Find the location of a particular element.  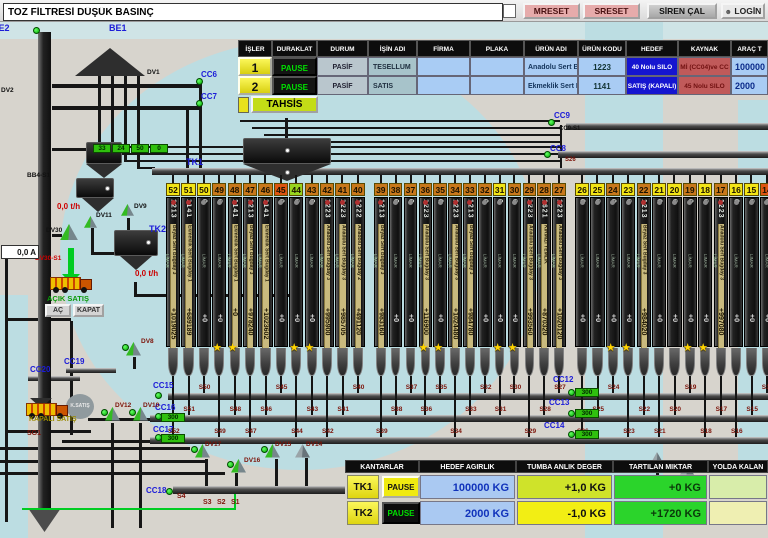

gate-label-S37: S37 is located at coordinates (412, 387).